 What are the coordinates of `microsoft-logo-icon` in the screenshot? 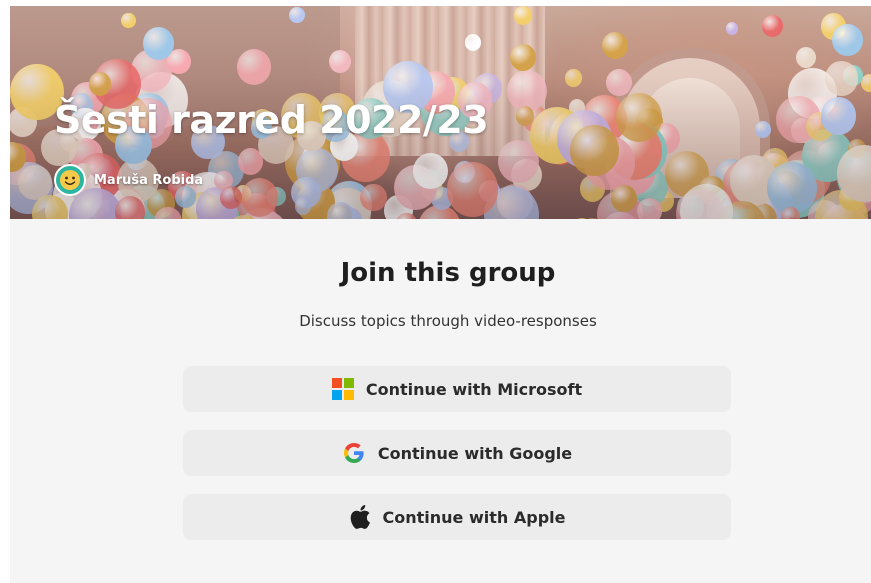 It's located at (342, 389).